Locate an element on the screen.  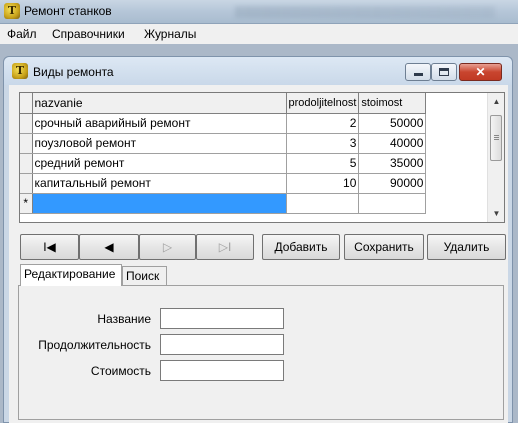
main-title-bar: Т Ремонт станков is located at coordinates (259, 12).